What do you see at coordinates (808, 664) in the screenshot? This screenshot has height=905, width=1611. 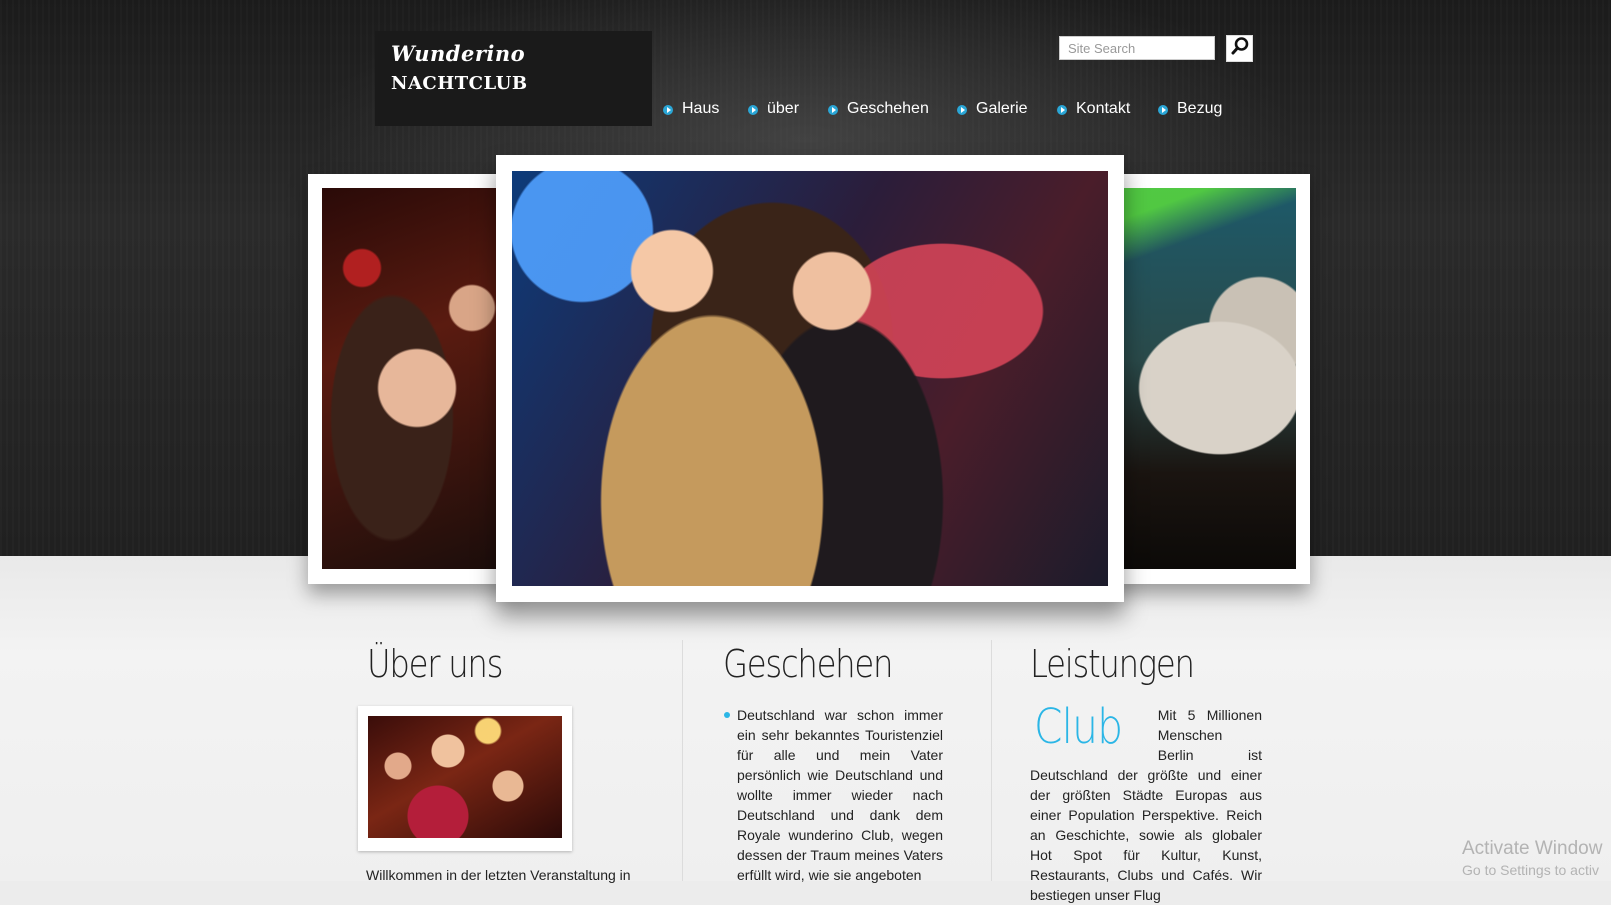 I see `events-title: Geschehen` at bounding box center [808, 664].